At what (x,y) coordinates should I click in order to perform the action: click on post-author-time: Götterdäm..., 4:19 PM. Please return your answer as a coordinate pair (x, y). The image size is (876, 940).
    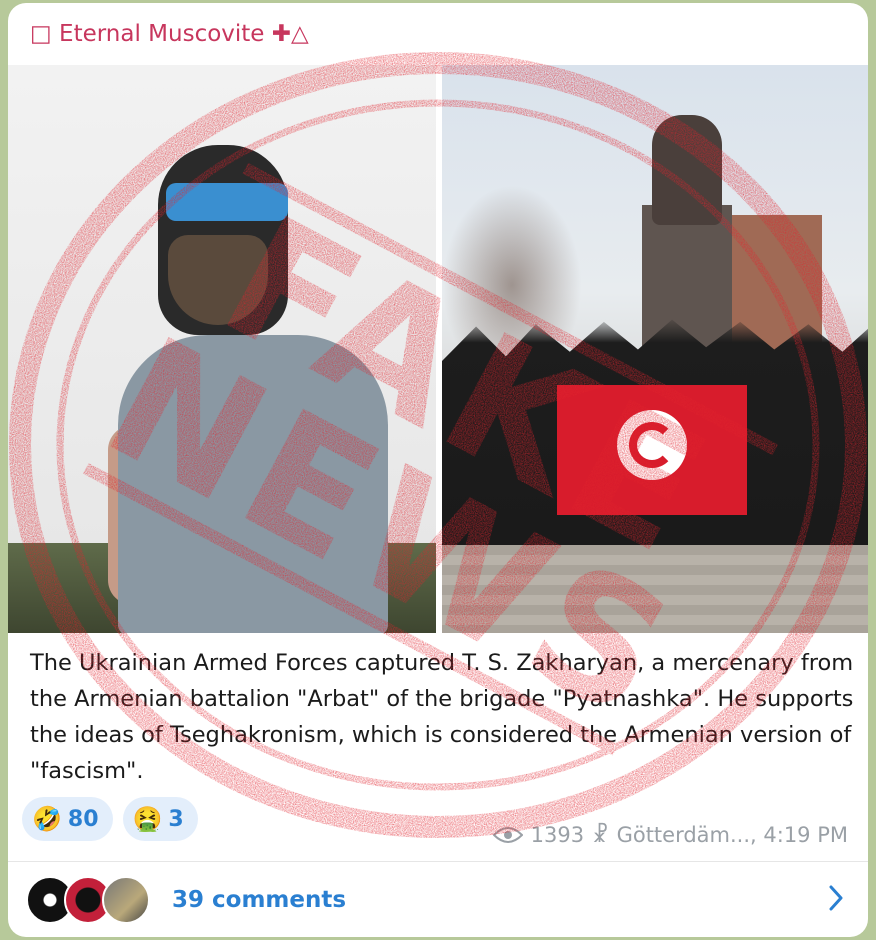
    Looking at the image, I should click on (732, 835).